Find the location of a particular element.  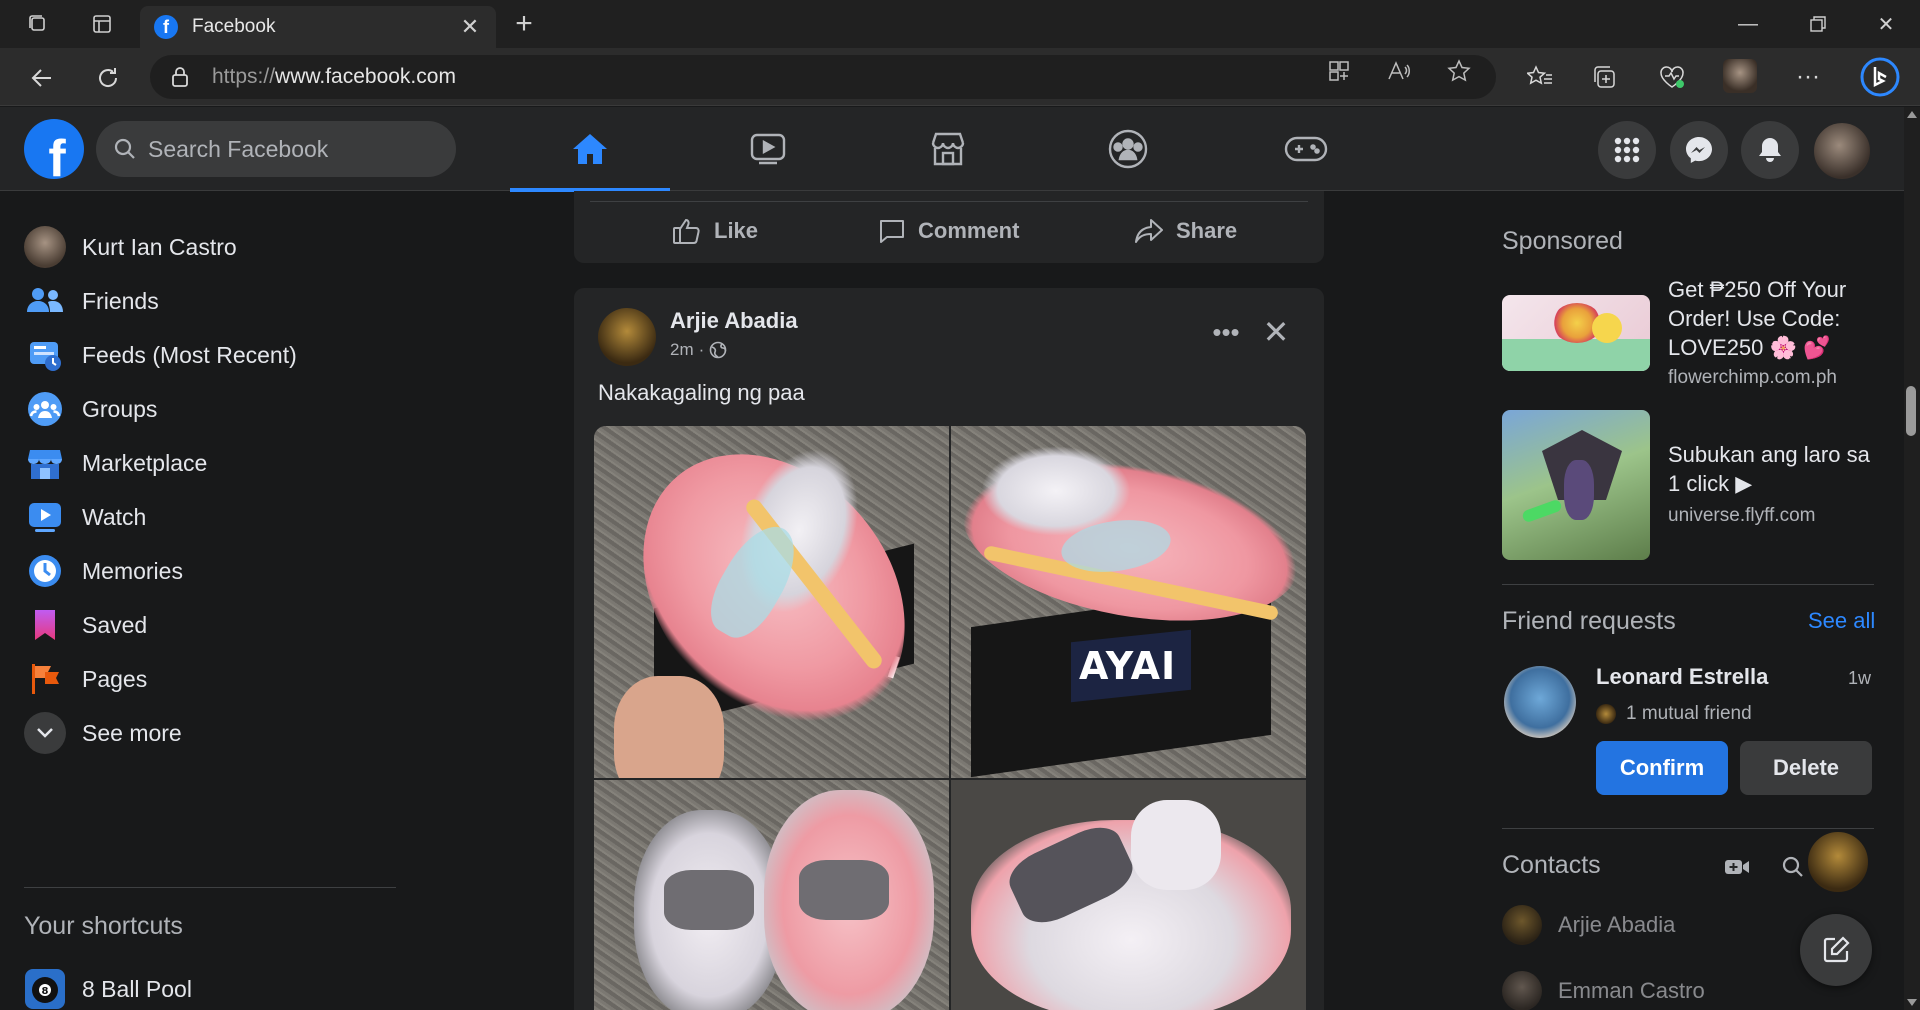

messenger-icon is located at coordinates (1699, 150).